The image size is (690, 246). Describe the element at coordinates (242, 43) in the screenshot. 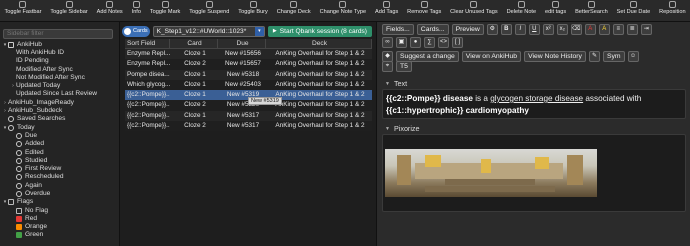

I see `column-header-due: Due` at that location.